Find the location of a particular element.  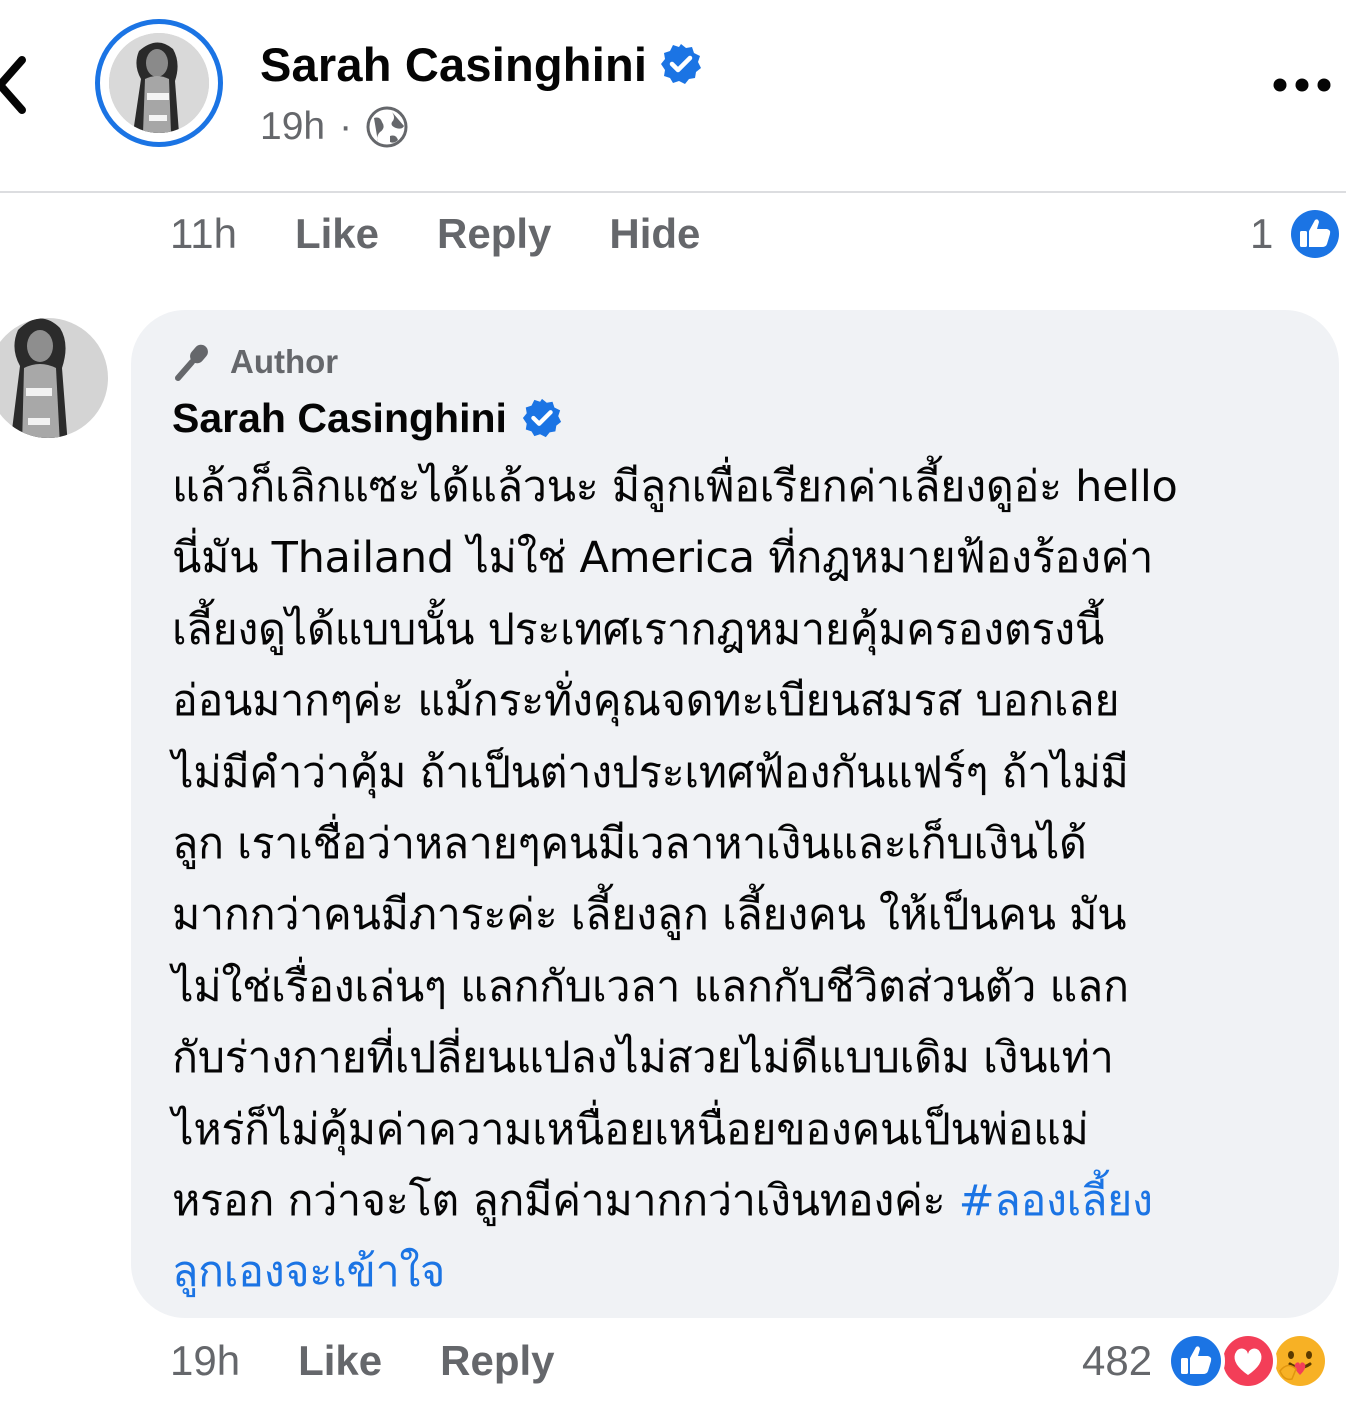

hashtag-link-continued: ลูกเองจะเข้าใจ is located at coordinates (308, 1272).